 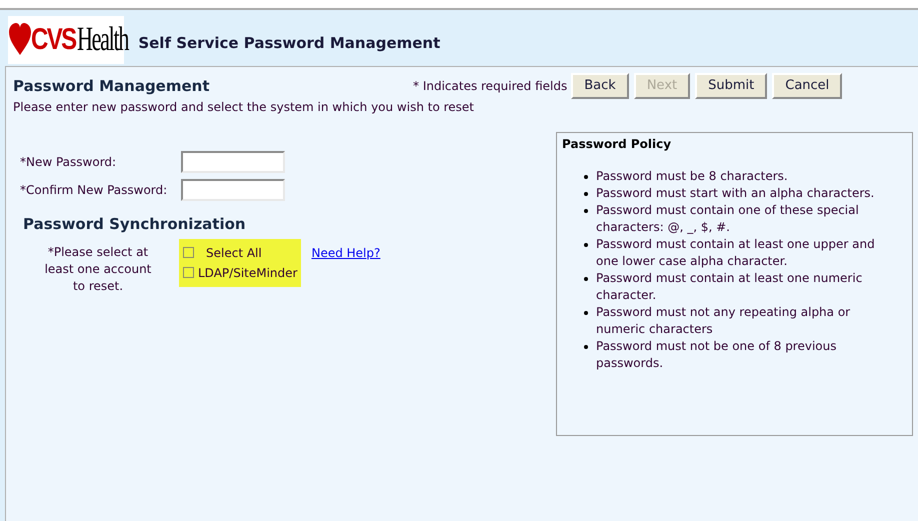 What do you see at coordinates (731, 86) in the screenshot?
I see `form-button: Submit` at bounding box center [731, 86].